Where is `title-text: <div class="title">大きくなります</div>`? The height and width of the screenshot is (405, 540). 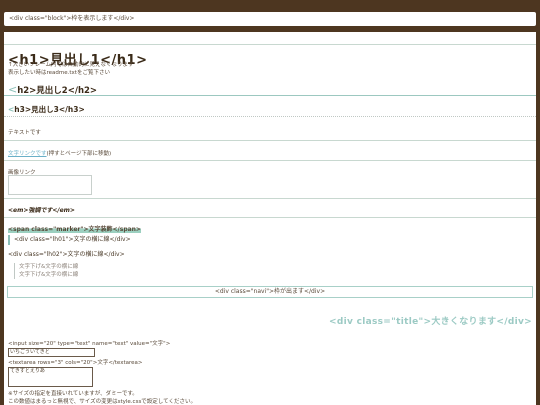 title-text: <div class="title">大きくなります</div> is located at coordinates (430, 322).